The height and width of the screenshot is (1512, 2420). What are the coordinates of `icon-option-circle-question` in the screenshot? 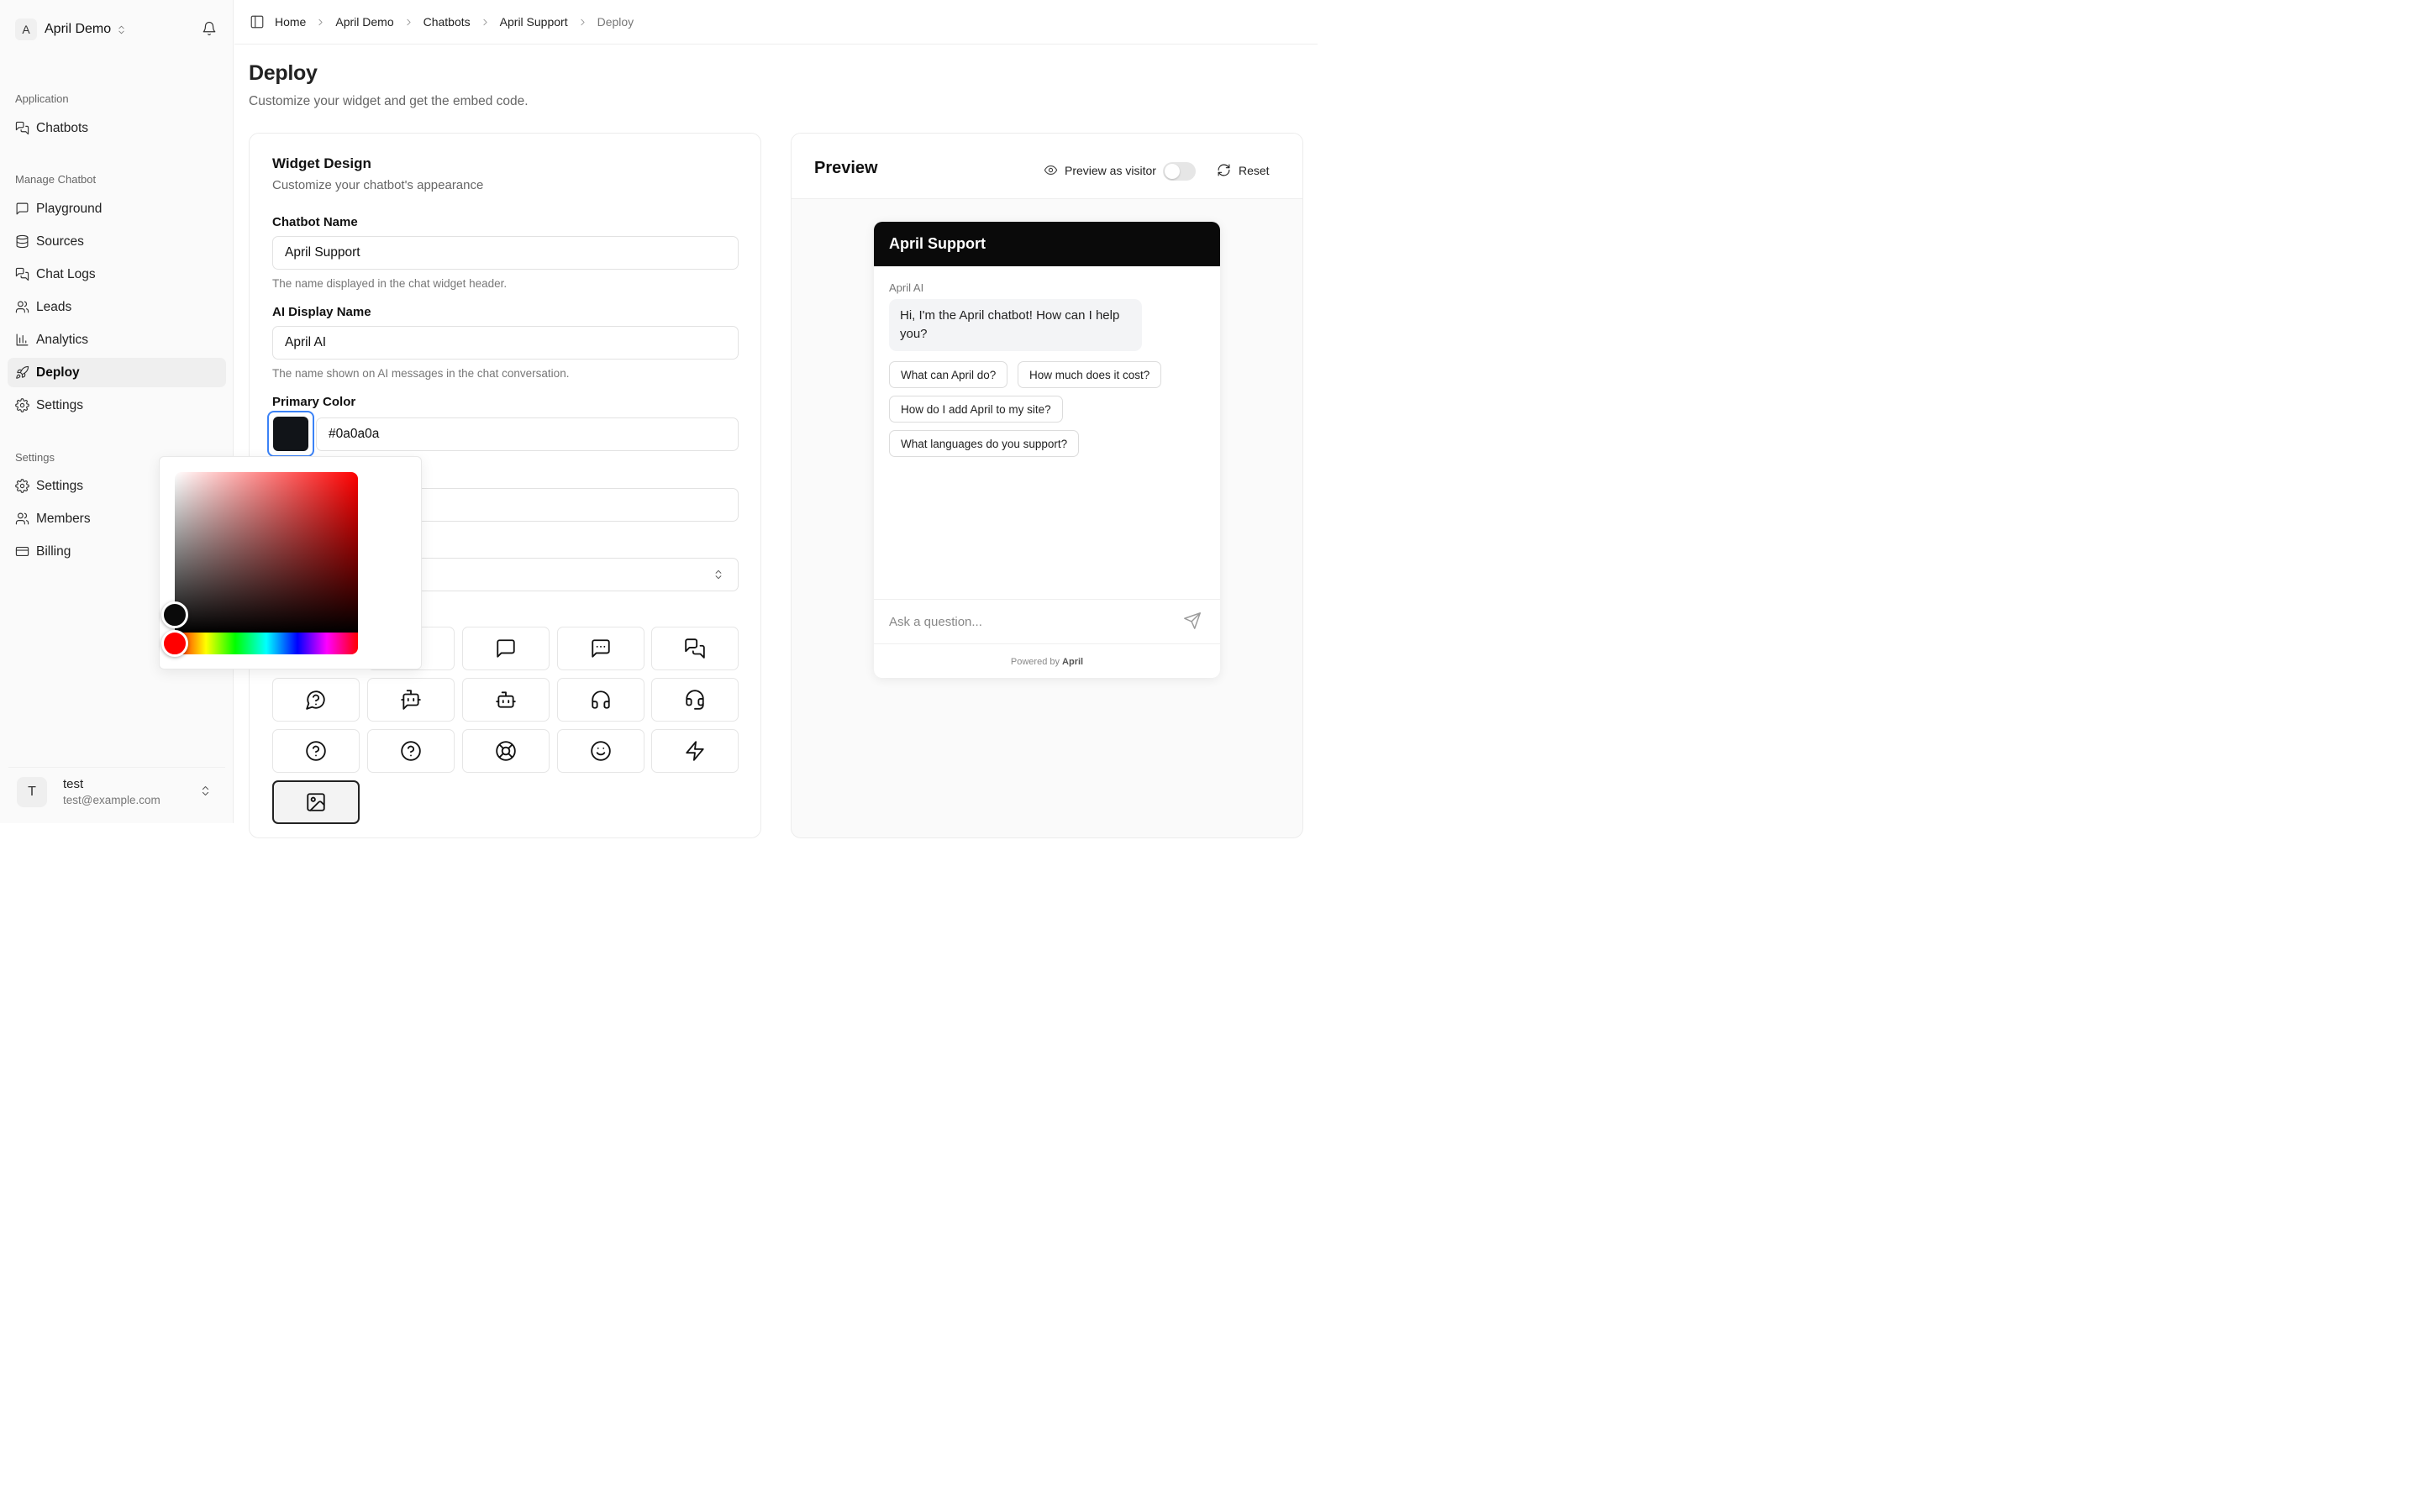 It's located at (411, 751).